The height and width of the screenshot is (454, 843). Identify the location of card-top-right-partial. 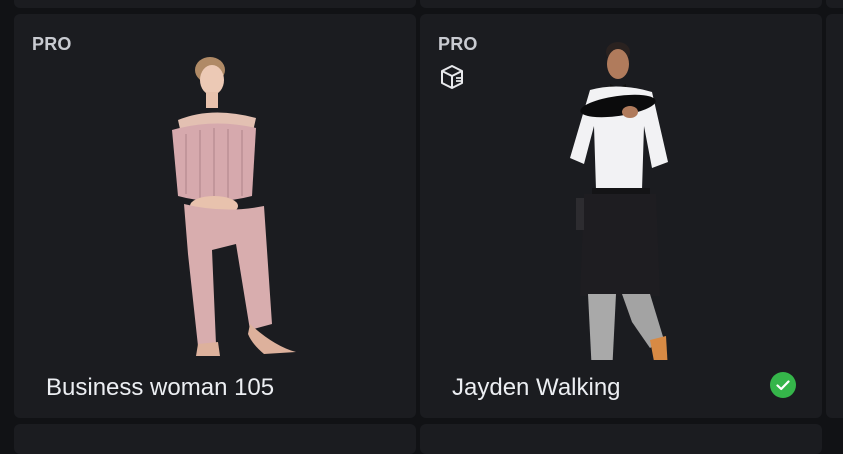
(621, 4).